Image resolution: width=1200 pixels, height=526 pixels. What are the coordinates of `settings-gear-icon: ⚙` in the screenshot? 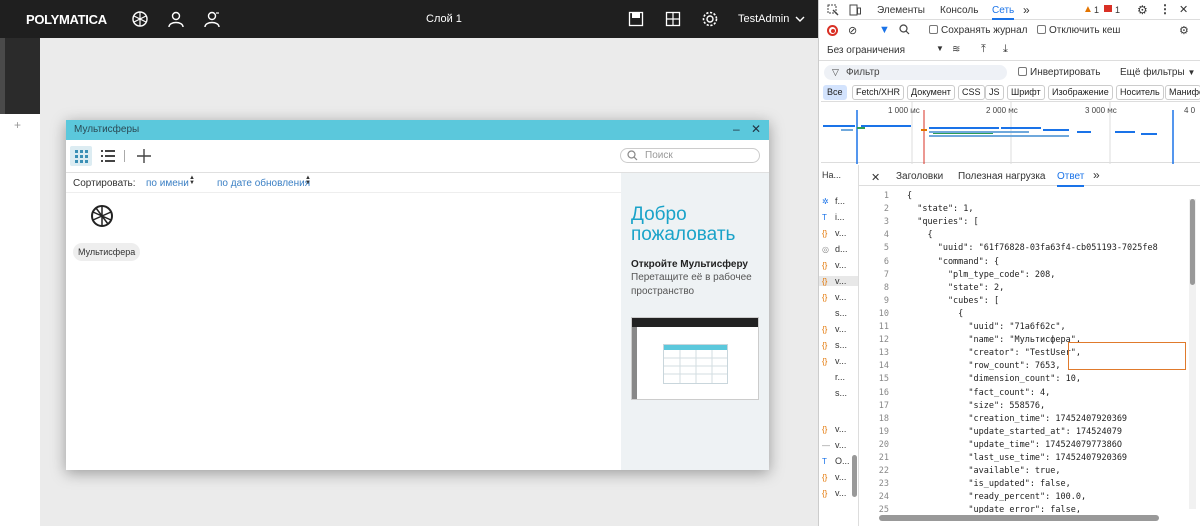 It's located at (1142, 10).